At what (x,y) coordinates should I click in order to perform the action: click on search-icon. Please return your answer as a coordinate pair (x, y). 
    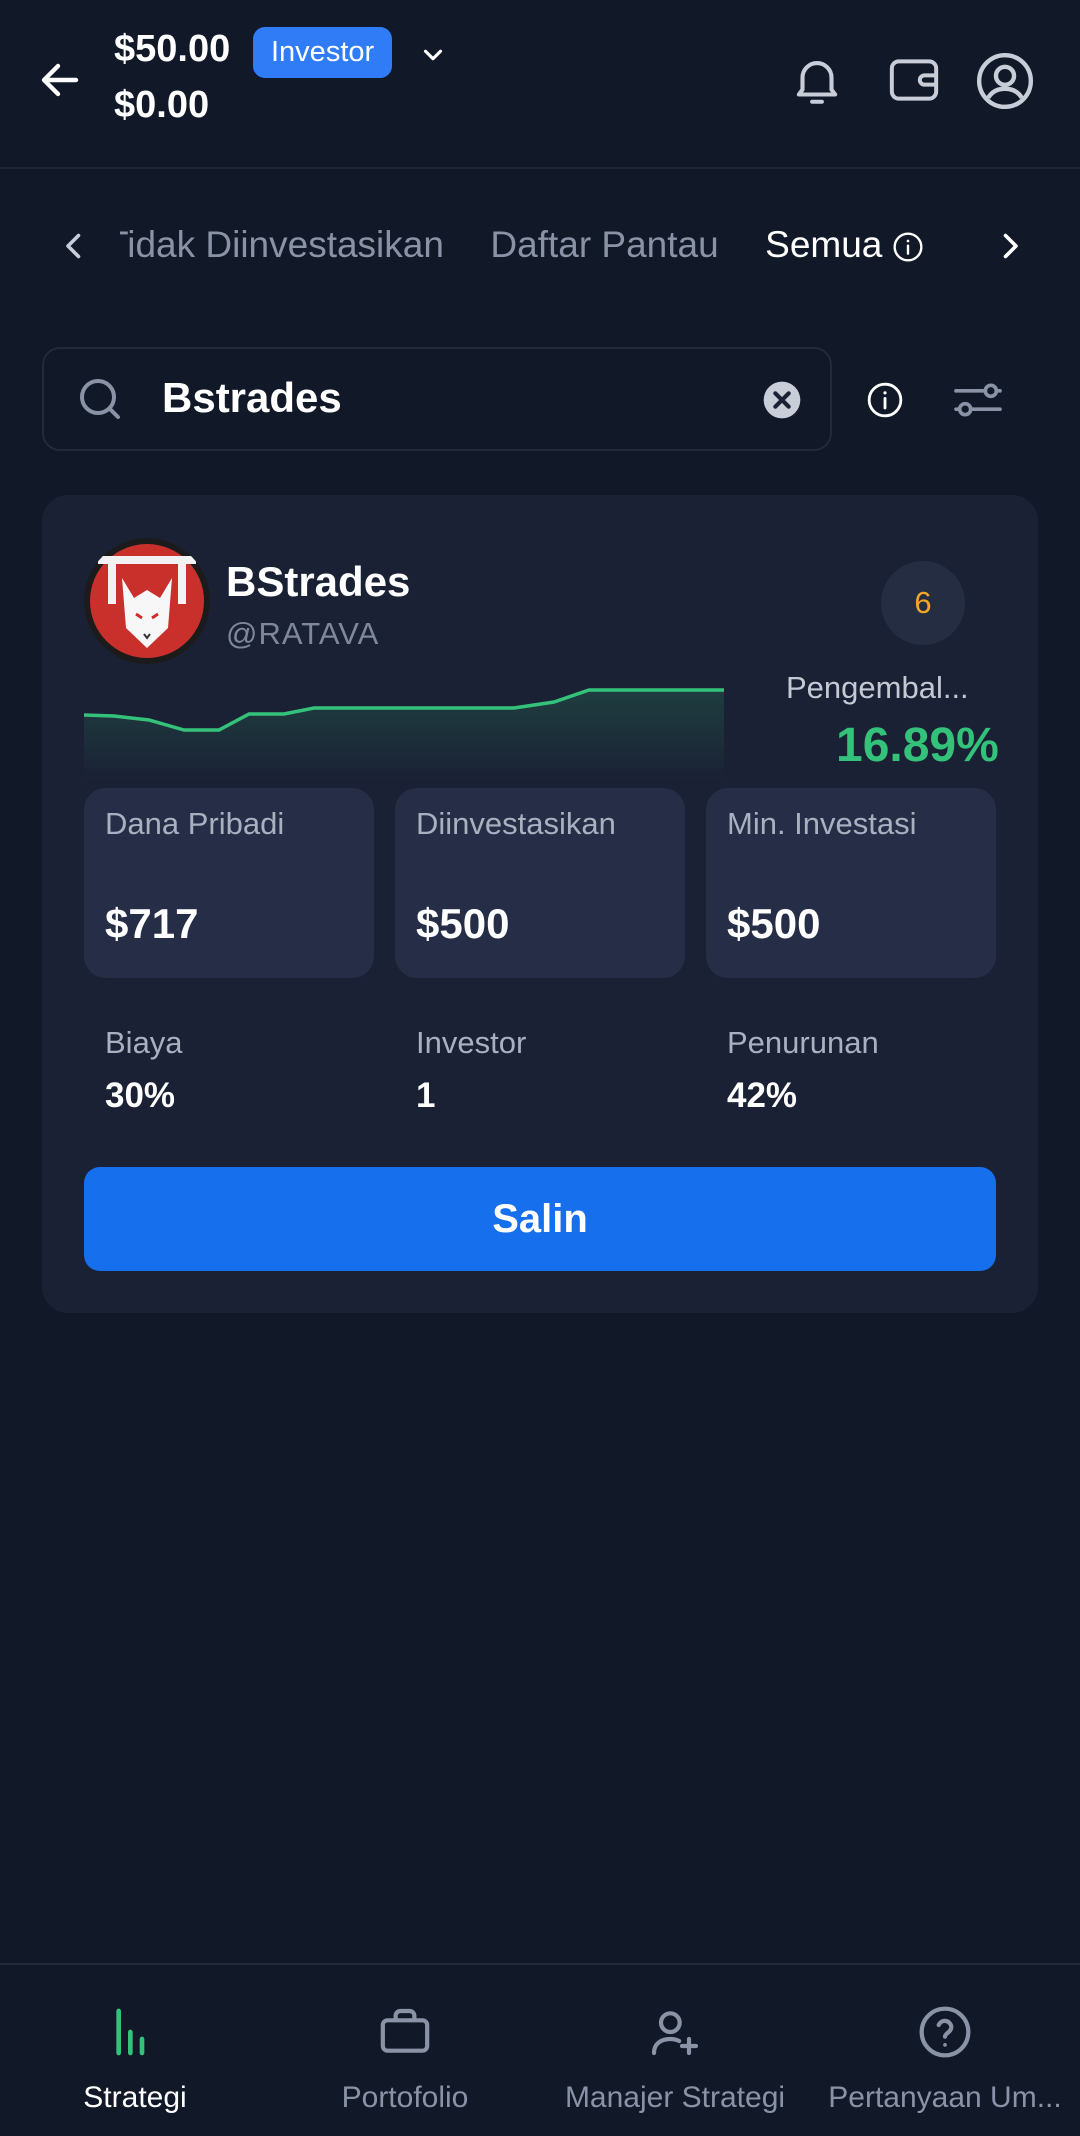
    Looking at the image, I should click on (100, 399).